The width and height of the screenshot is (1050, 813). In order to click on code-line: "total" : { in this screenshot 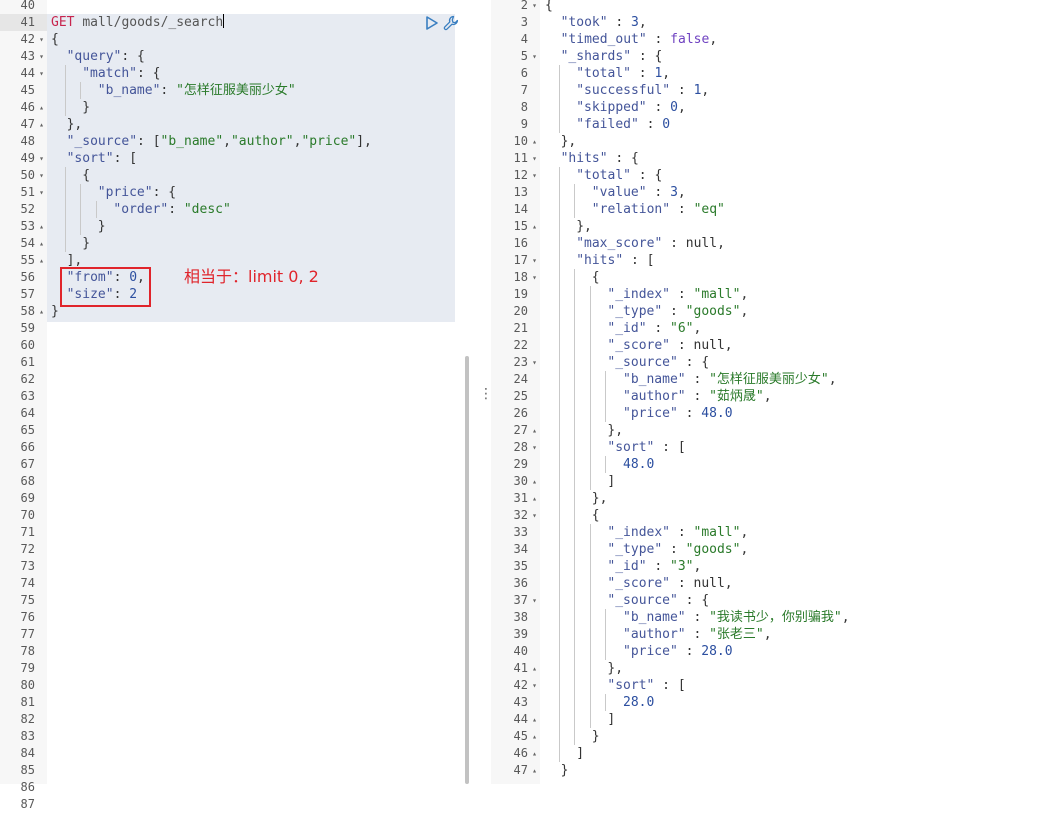, I will do `click(619, 175)`.